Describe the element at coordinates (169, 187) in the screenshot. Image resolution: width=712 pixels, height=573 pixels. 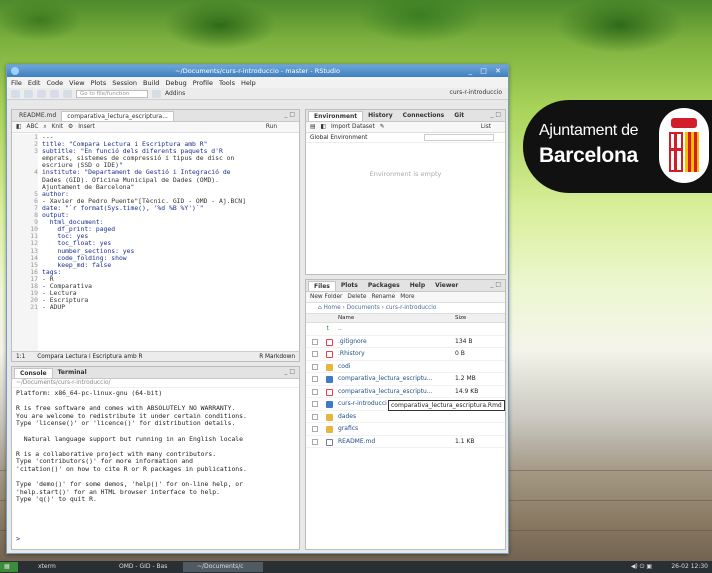
I see `code-line: Ajuntament de Barcelona"` at that location.